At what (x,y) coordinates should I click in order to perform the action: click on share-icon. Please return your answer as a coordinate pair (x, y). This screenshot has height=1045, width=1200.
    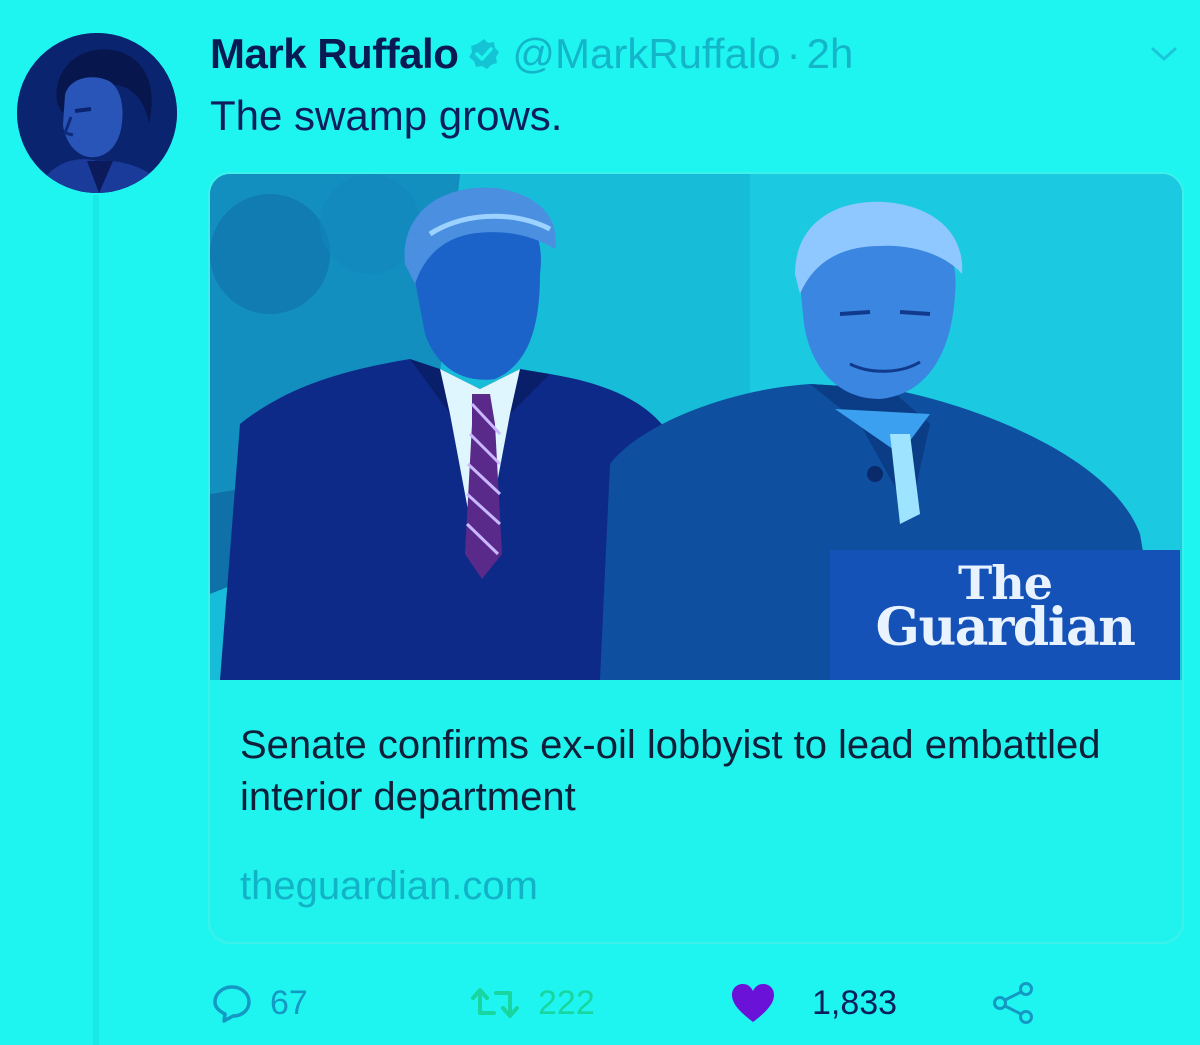
    Looking at the image, I should click on (1013, 1003).